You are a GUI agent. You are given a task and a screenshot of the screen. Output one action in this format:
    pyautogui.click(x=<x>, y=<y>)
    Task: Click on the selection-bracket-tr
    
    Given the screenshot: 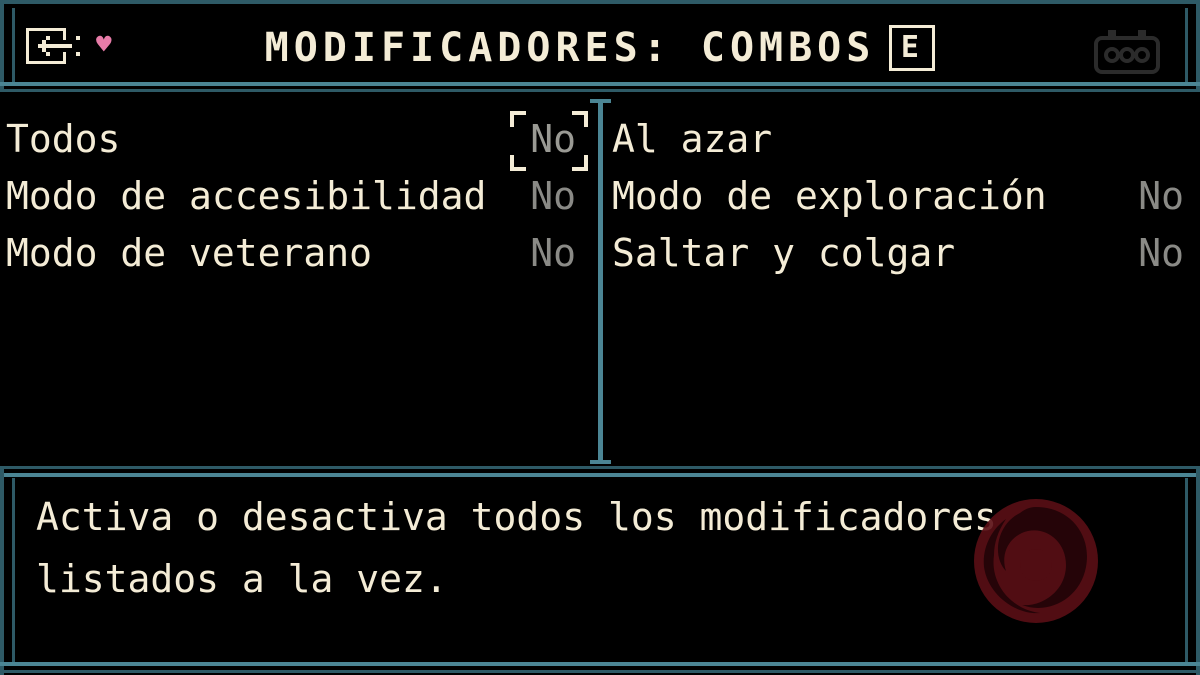 What is the action you would take?
    pyautogui.click(x=580, y=119)
    